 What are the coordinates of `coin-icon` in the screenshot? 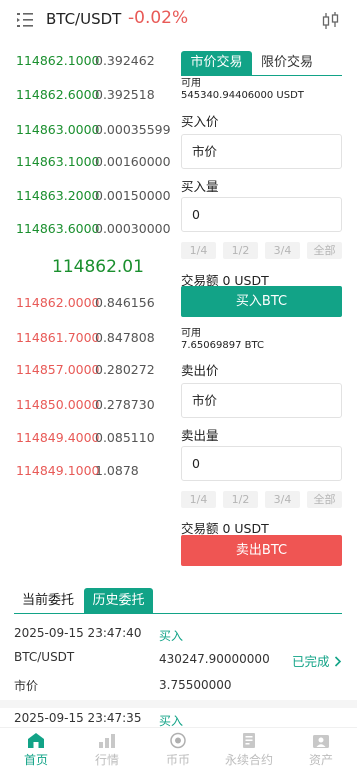 It's located at (178, 740).